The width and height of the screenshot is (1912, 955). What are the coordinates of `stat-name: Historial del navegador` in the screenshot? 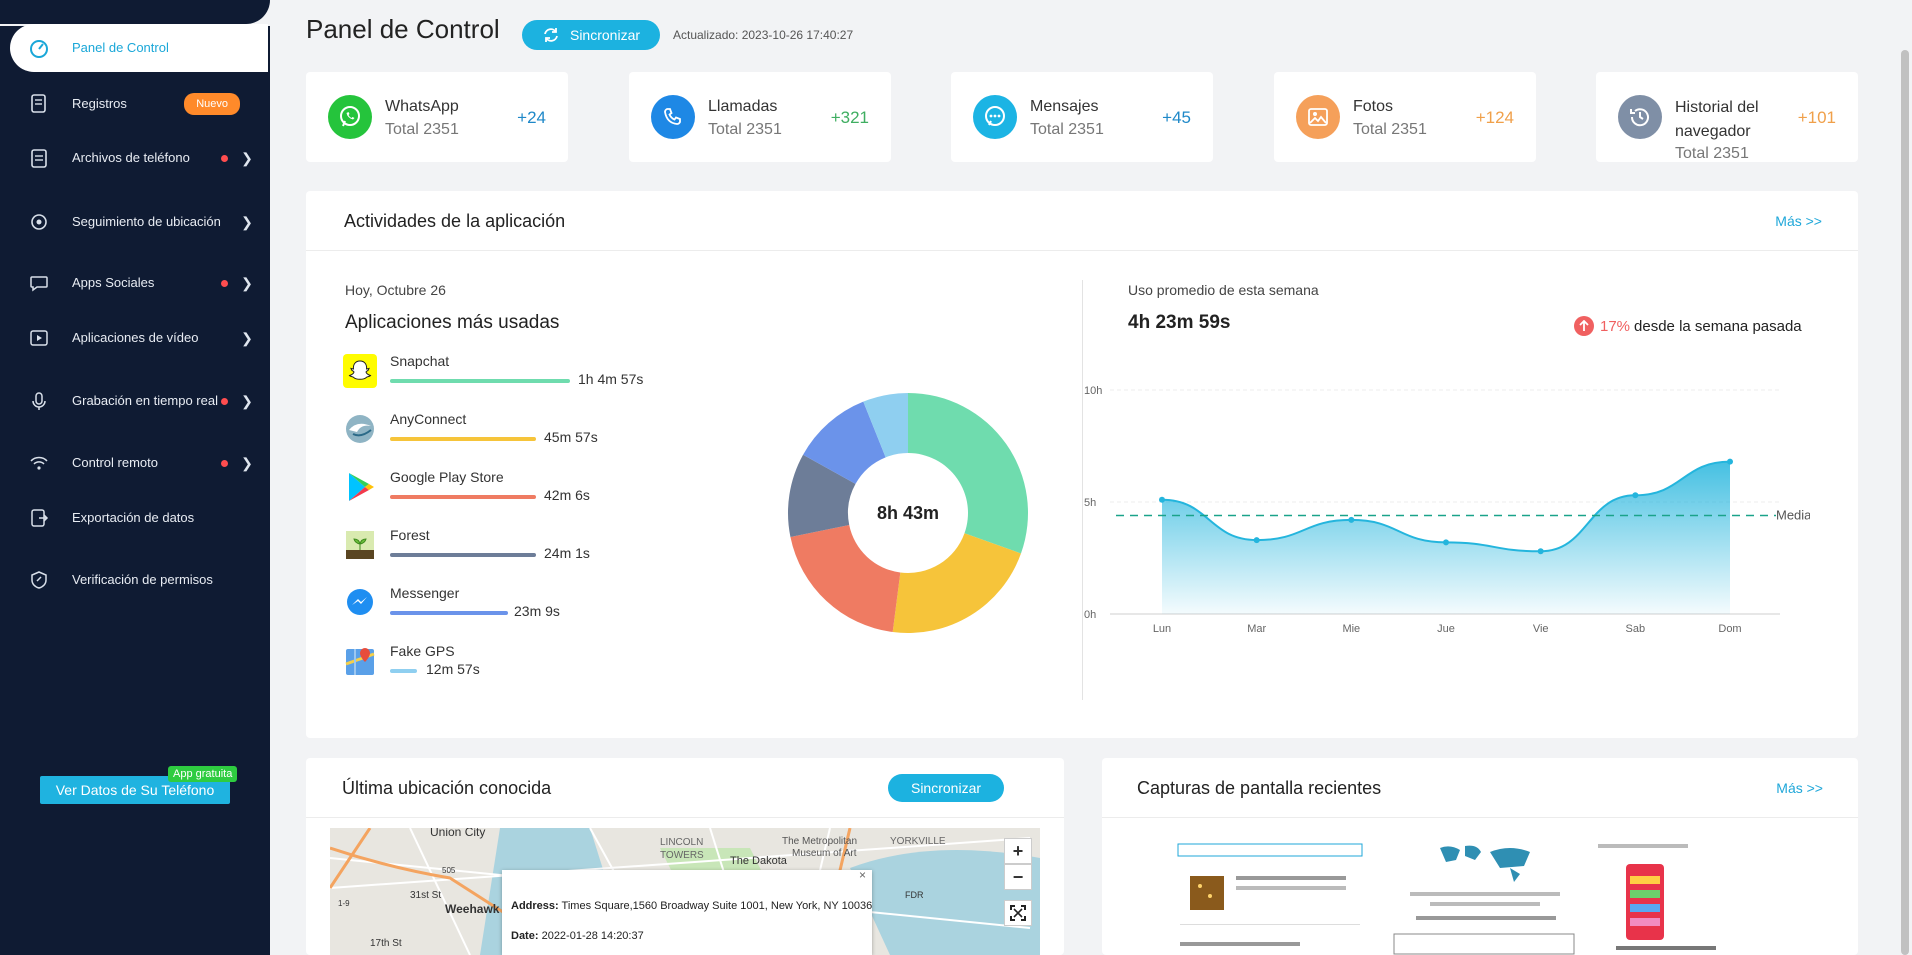 It's located at (1717, 119).